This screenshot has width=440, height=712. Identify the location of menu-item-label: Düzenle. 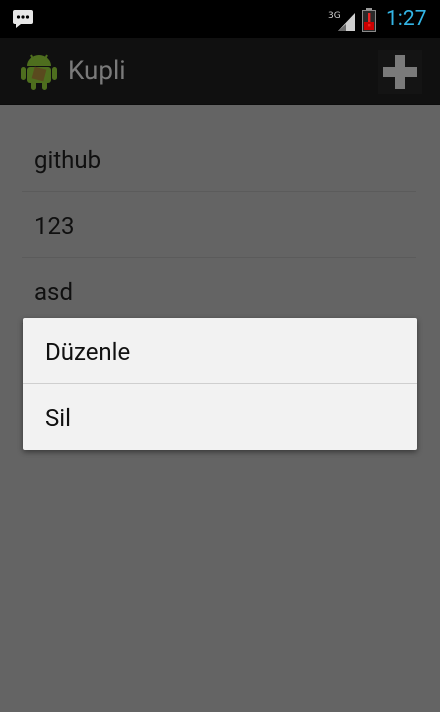
(88, 352).